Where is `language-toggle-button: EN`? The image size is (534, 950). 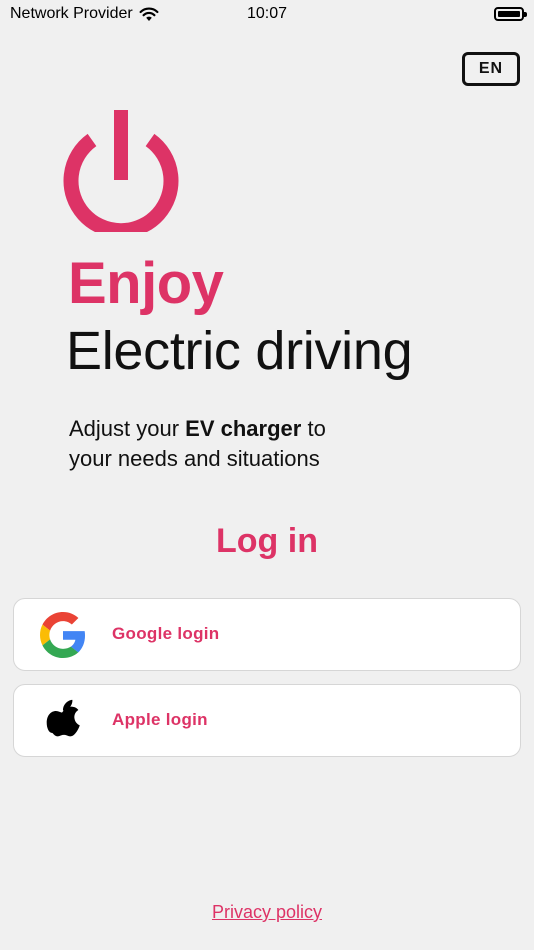 language-toggle-button: EN is located at coordinates (491, 69).